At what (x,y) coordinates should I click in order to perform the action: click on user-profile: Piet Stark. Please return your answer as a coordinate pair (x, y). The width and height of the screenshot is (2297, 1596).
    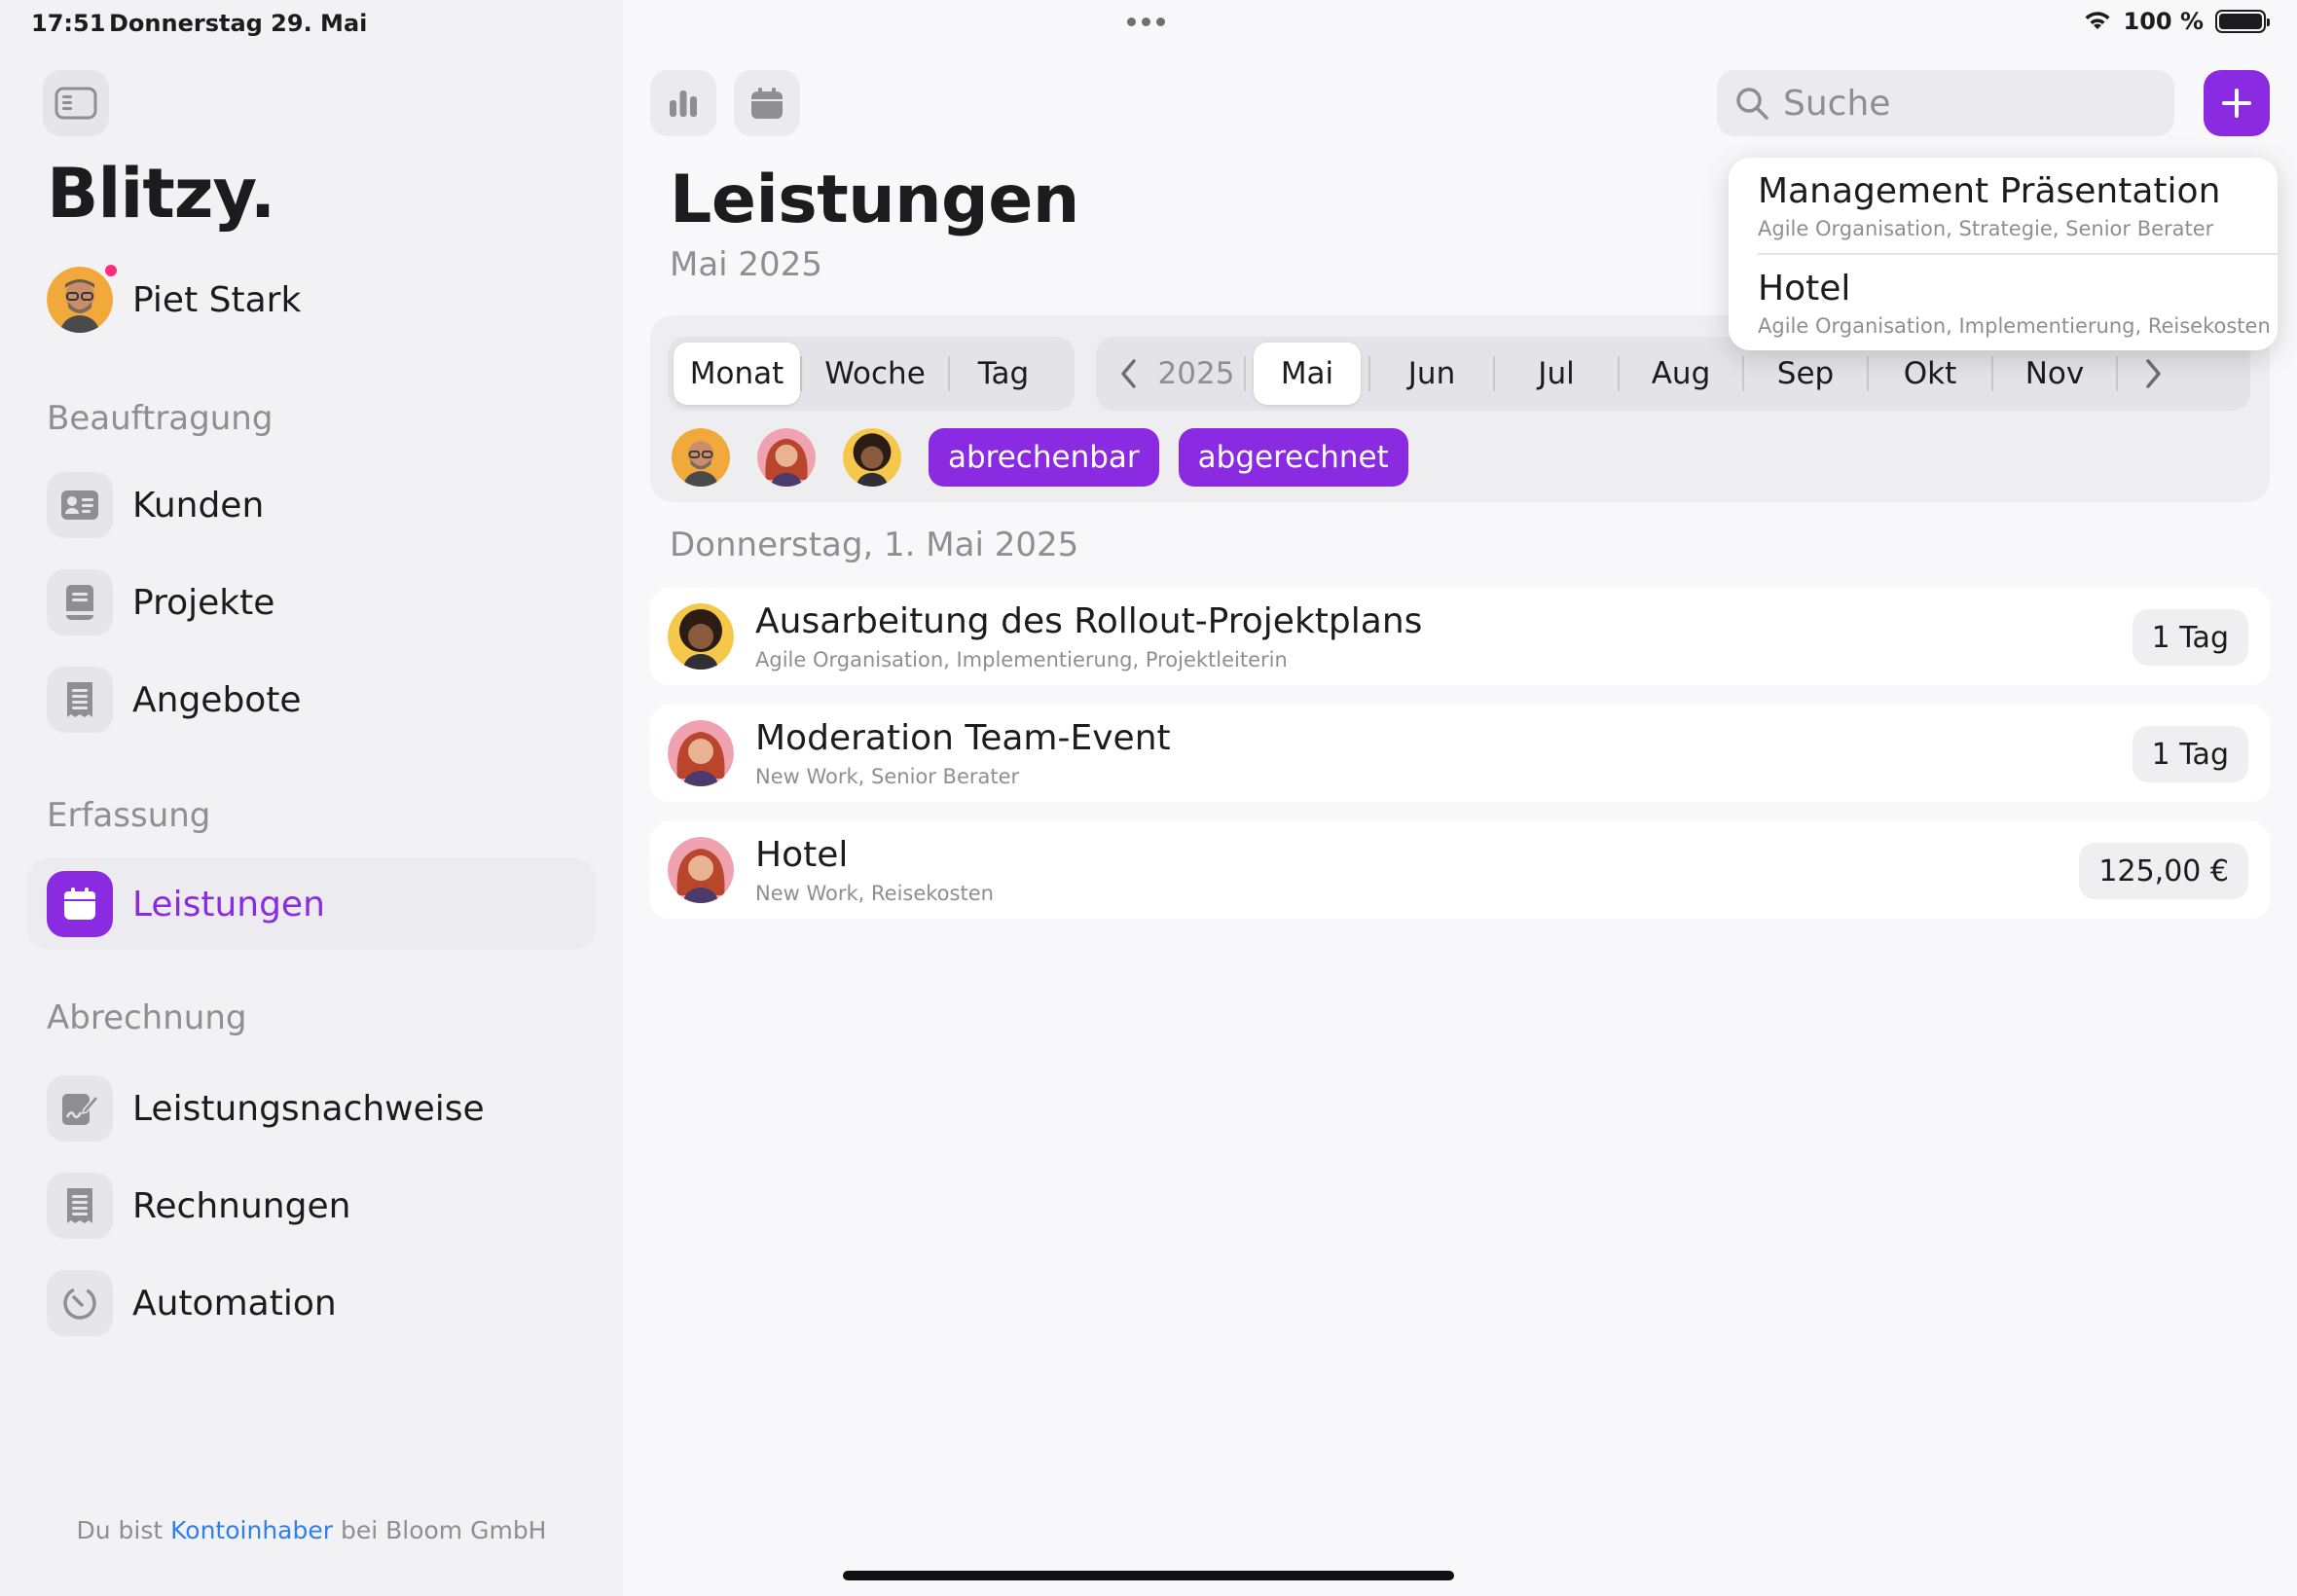
    Looking at the image, I should click on (174, 298).